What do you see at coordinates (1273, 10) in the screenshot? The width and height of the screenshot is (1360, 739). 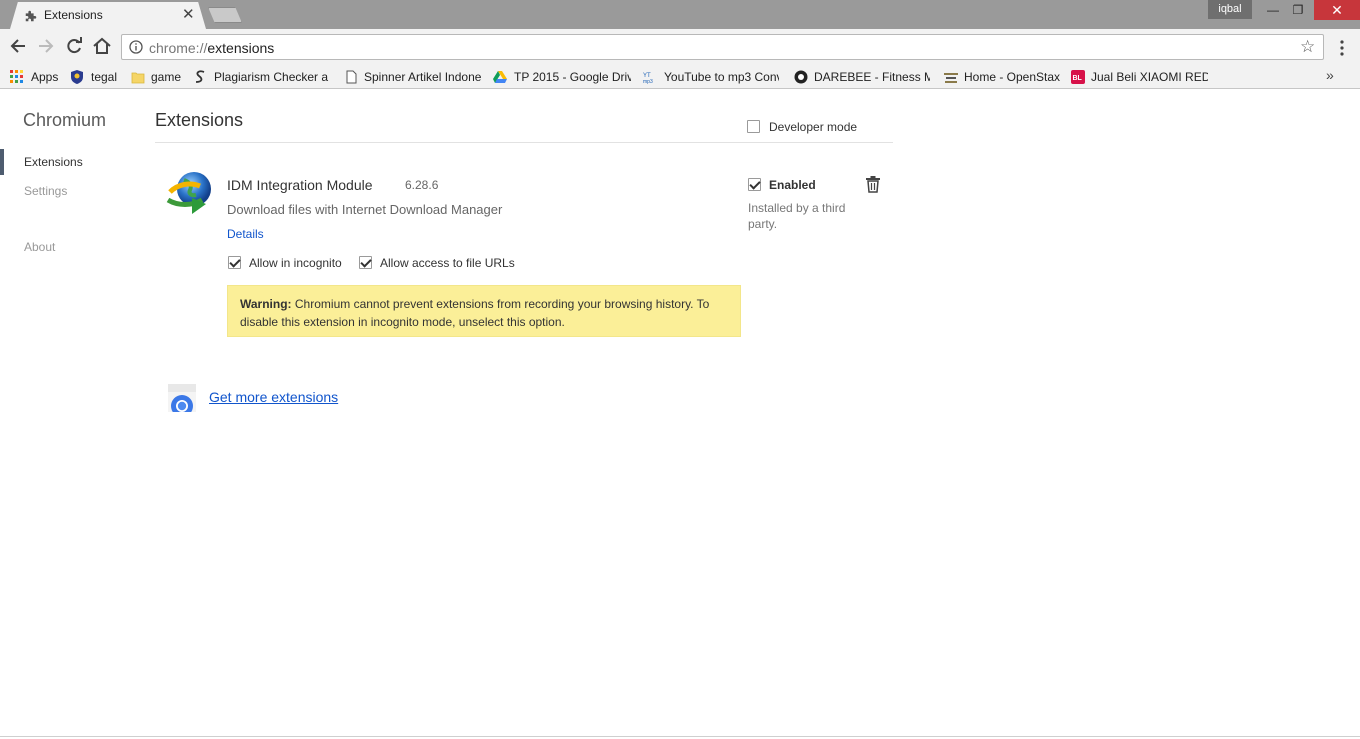 I see `minimize-button: —` at bounding box center [1273, 10].